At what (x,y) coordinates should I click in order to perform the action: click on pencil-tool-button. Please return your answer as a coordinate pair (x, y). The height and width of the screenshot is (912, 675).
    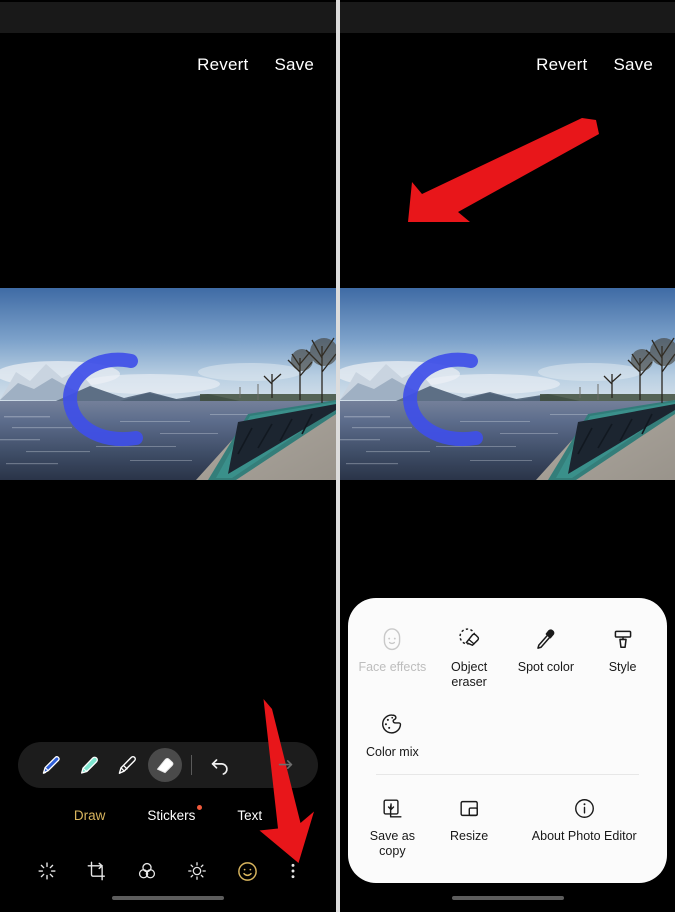
    Looking at the image, I should click on (127, 765).